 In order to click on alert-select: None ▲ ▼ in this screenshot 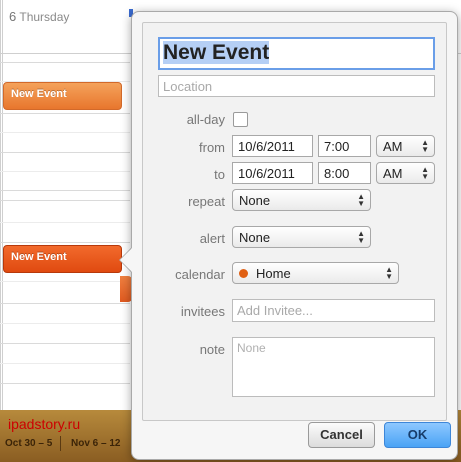, I will do `click(301, 237)`.